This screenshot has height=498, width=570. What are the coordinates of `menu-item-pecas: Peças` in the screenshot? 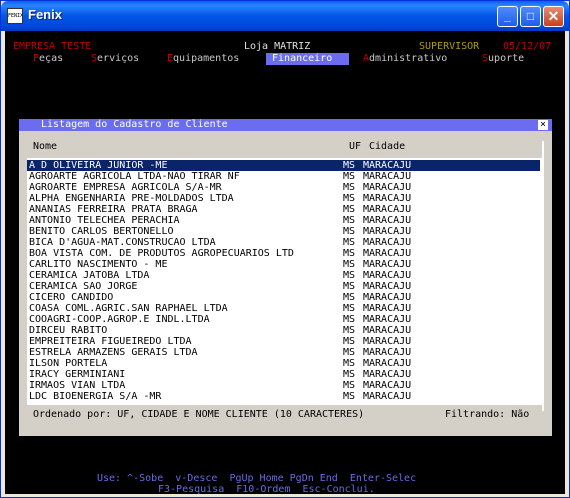 It's located at (48, 59).